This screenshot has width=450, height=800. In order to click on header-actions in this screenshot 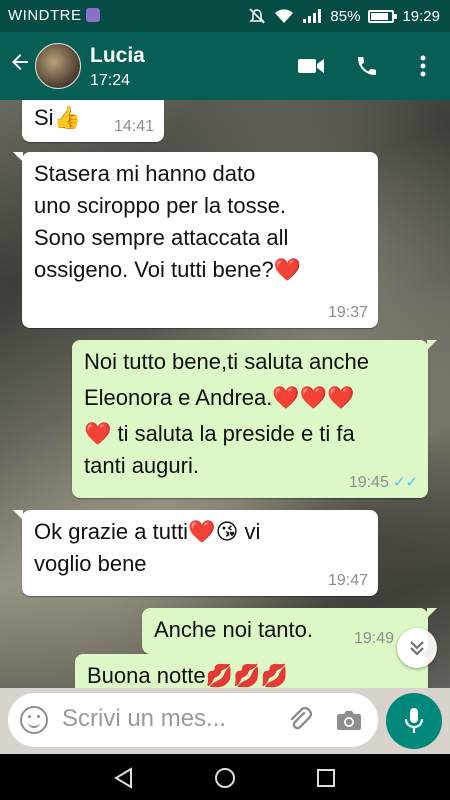, I will do `click(367, 66)`.